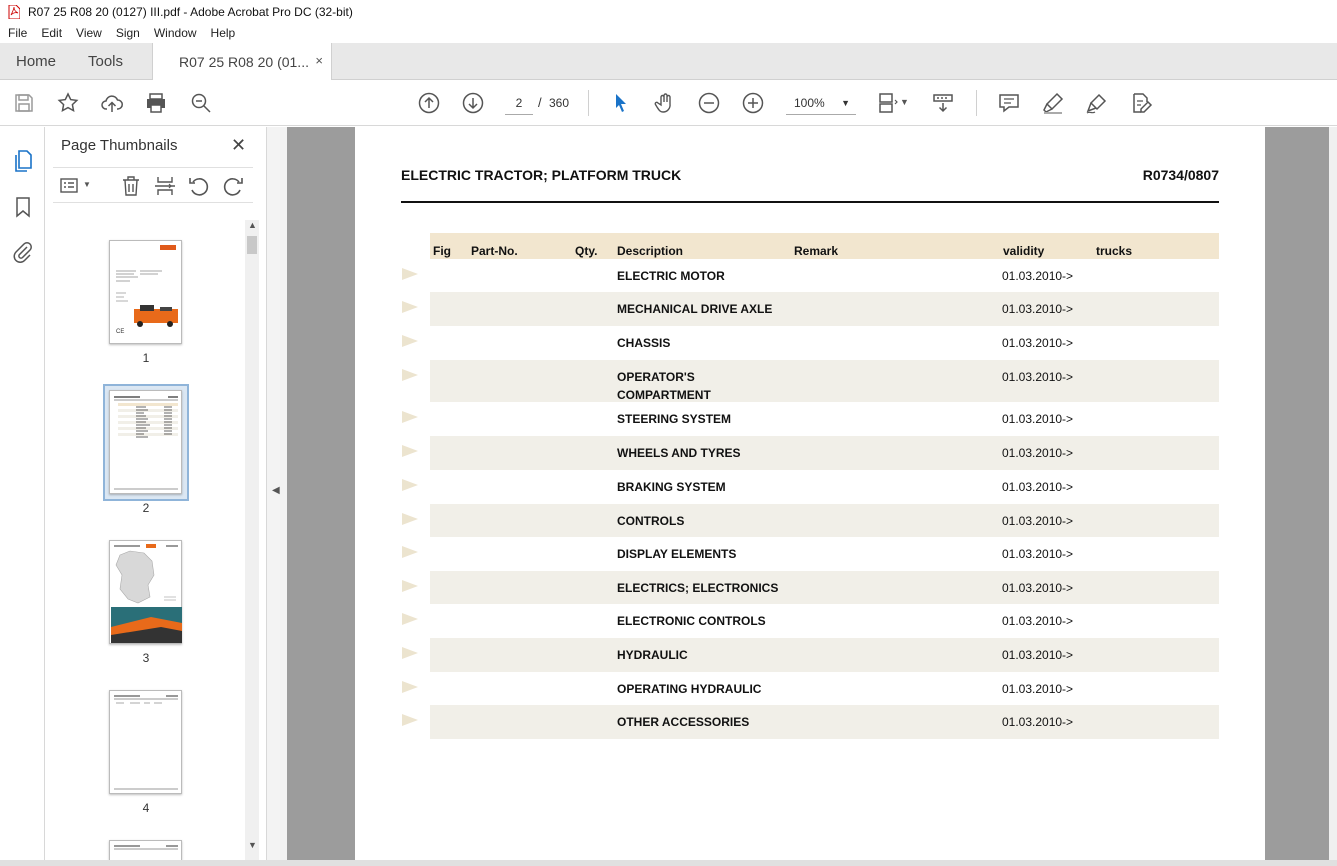 This screenshot has height=866, width=1337. Describe the element at coordinates (1053, 103) in the screenshot. I see `highlight-icon` at that location.